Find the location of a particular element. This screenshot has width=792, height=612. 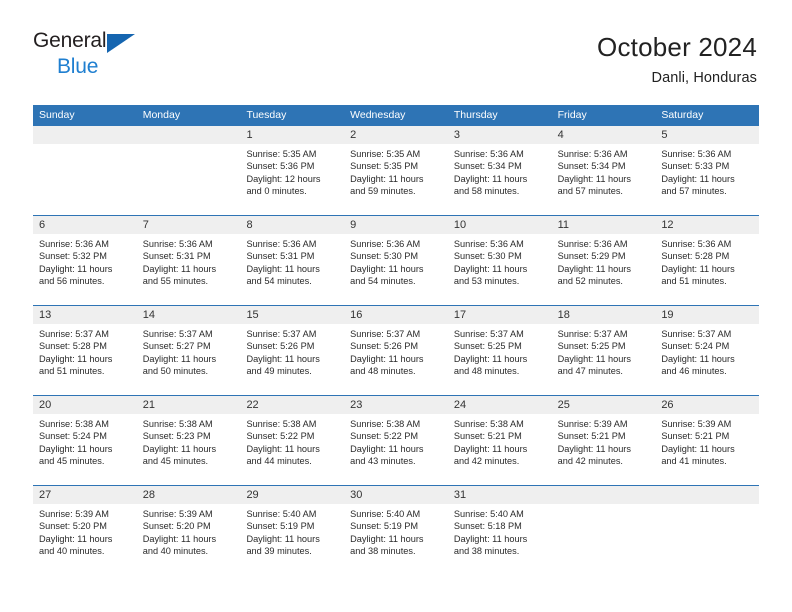

sunrise-text: Sunrise: 5:40 AM is located at coordinates (488, 514).